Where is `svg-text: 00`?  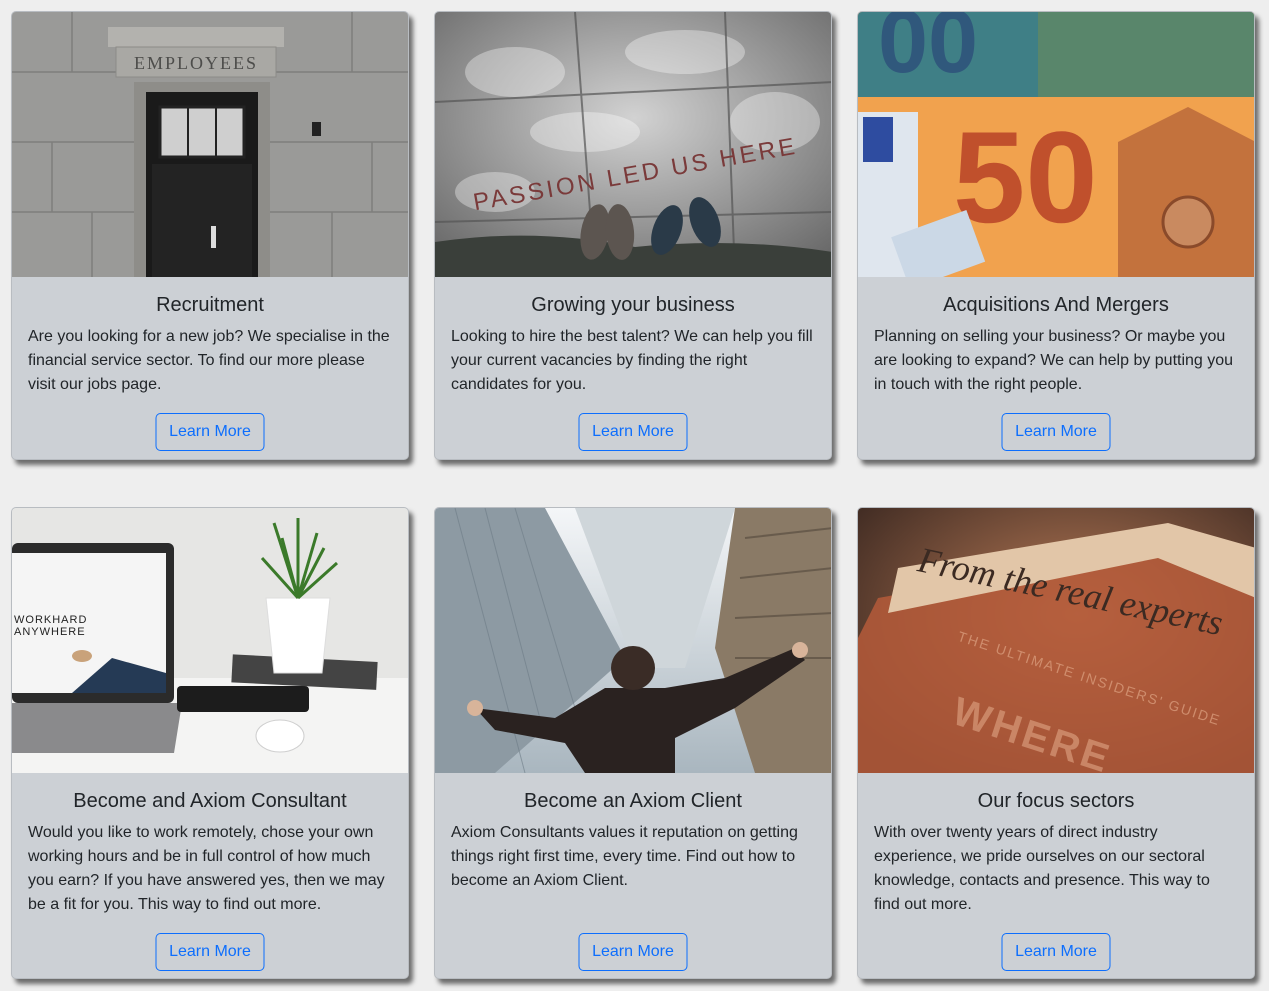
svg-text: 00 is located at coordinates (928, 52).